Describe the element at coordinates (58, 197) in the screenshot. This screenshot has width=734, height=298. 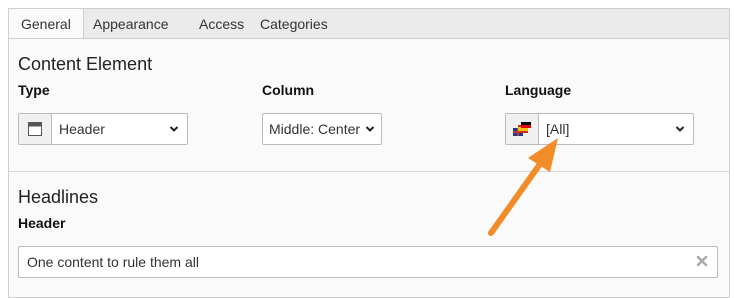
I see `section-title-headlines: Headlines` at that location.